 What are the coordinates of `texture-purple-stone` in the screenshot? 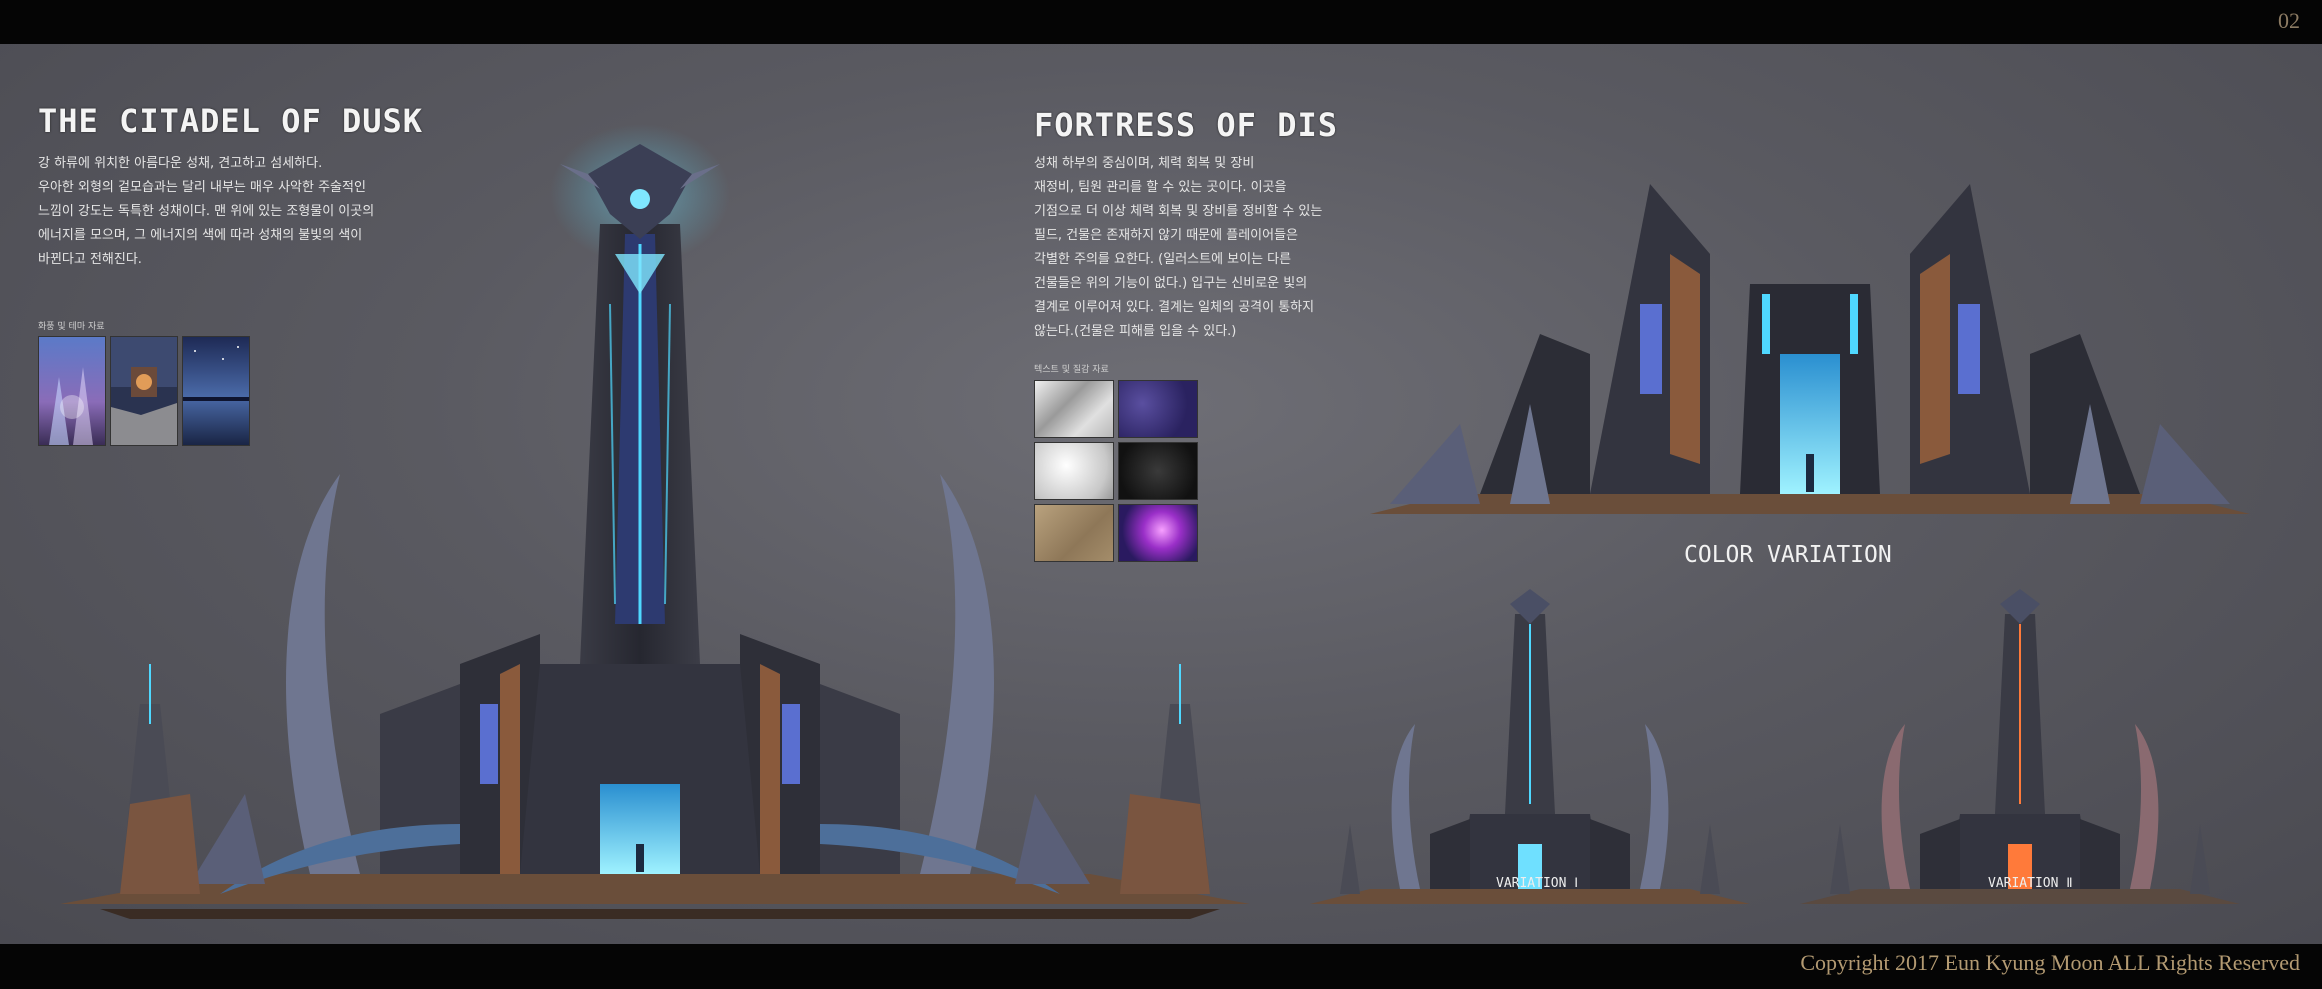 It's located at (1158, 409).